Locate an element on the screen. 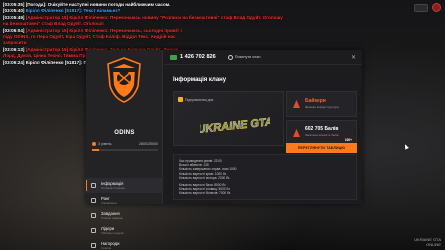  chat-time: [03:06:04] is located at coordinates (14, 30).